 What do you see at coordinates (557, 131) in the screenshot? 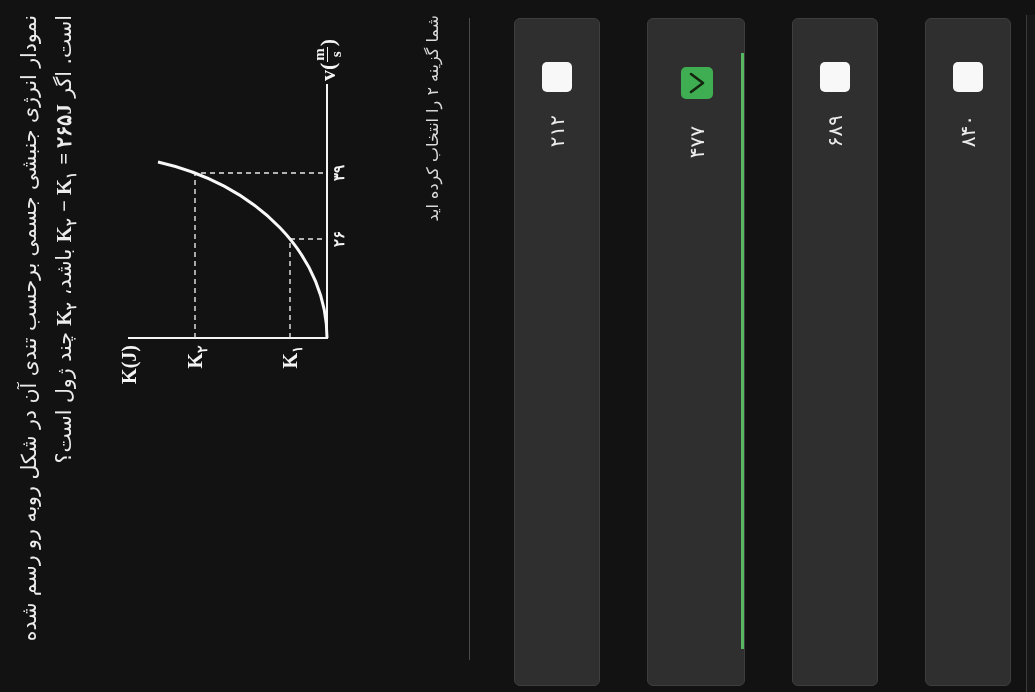
I see `option-text: ۲۱۲` at bounding box center [557, 131].